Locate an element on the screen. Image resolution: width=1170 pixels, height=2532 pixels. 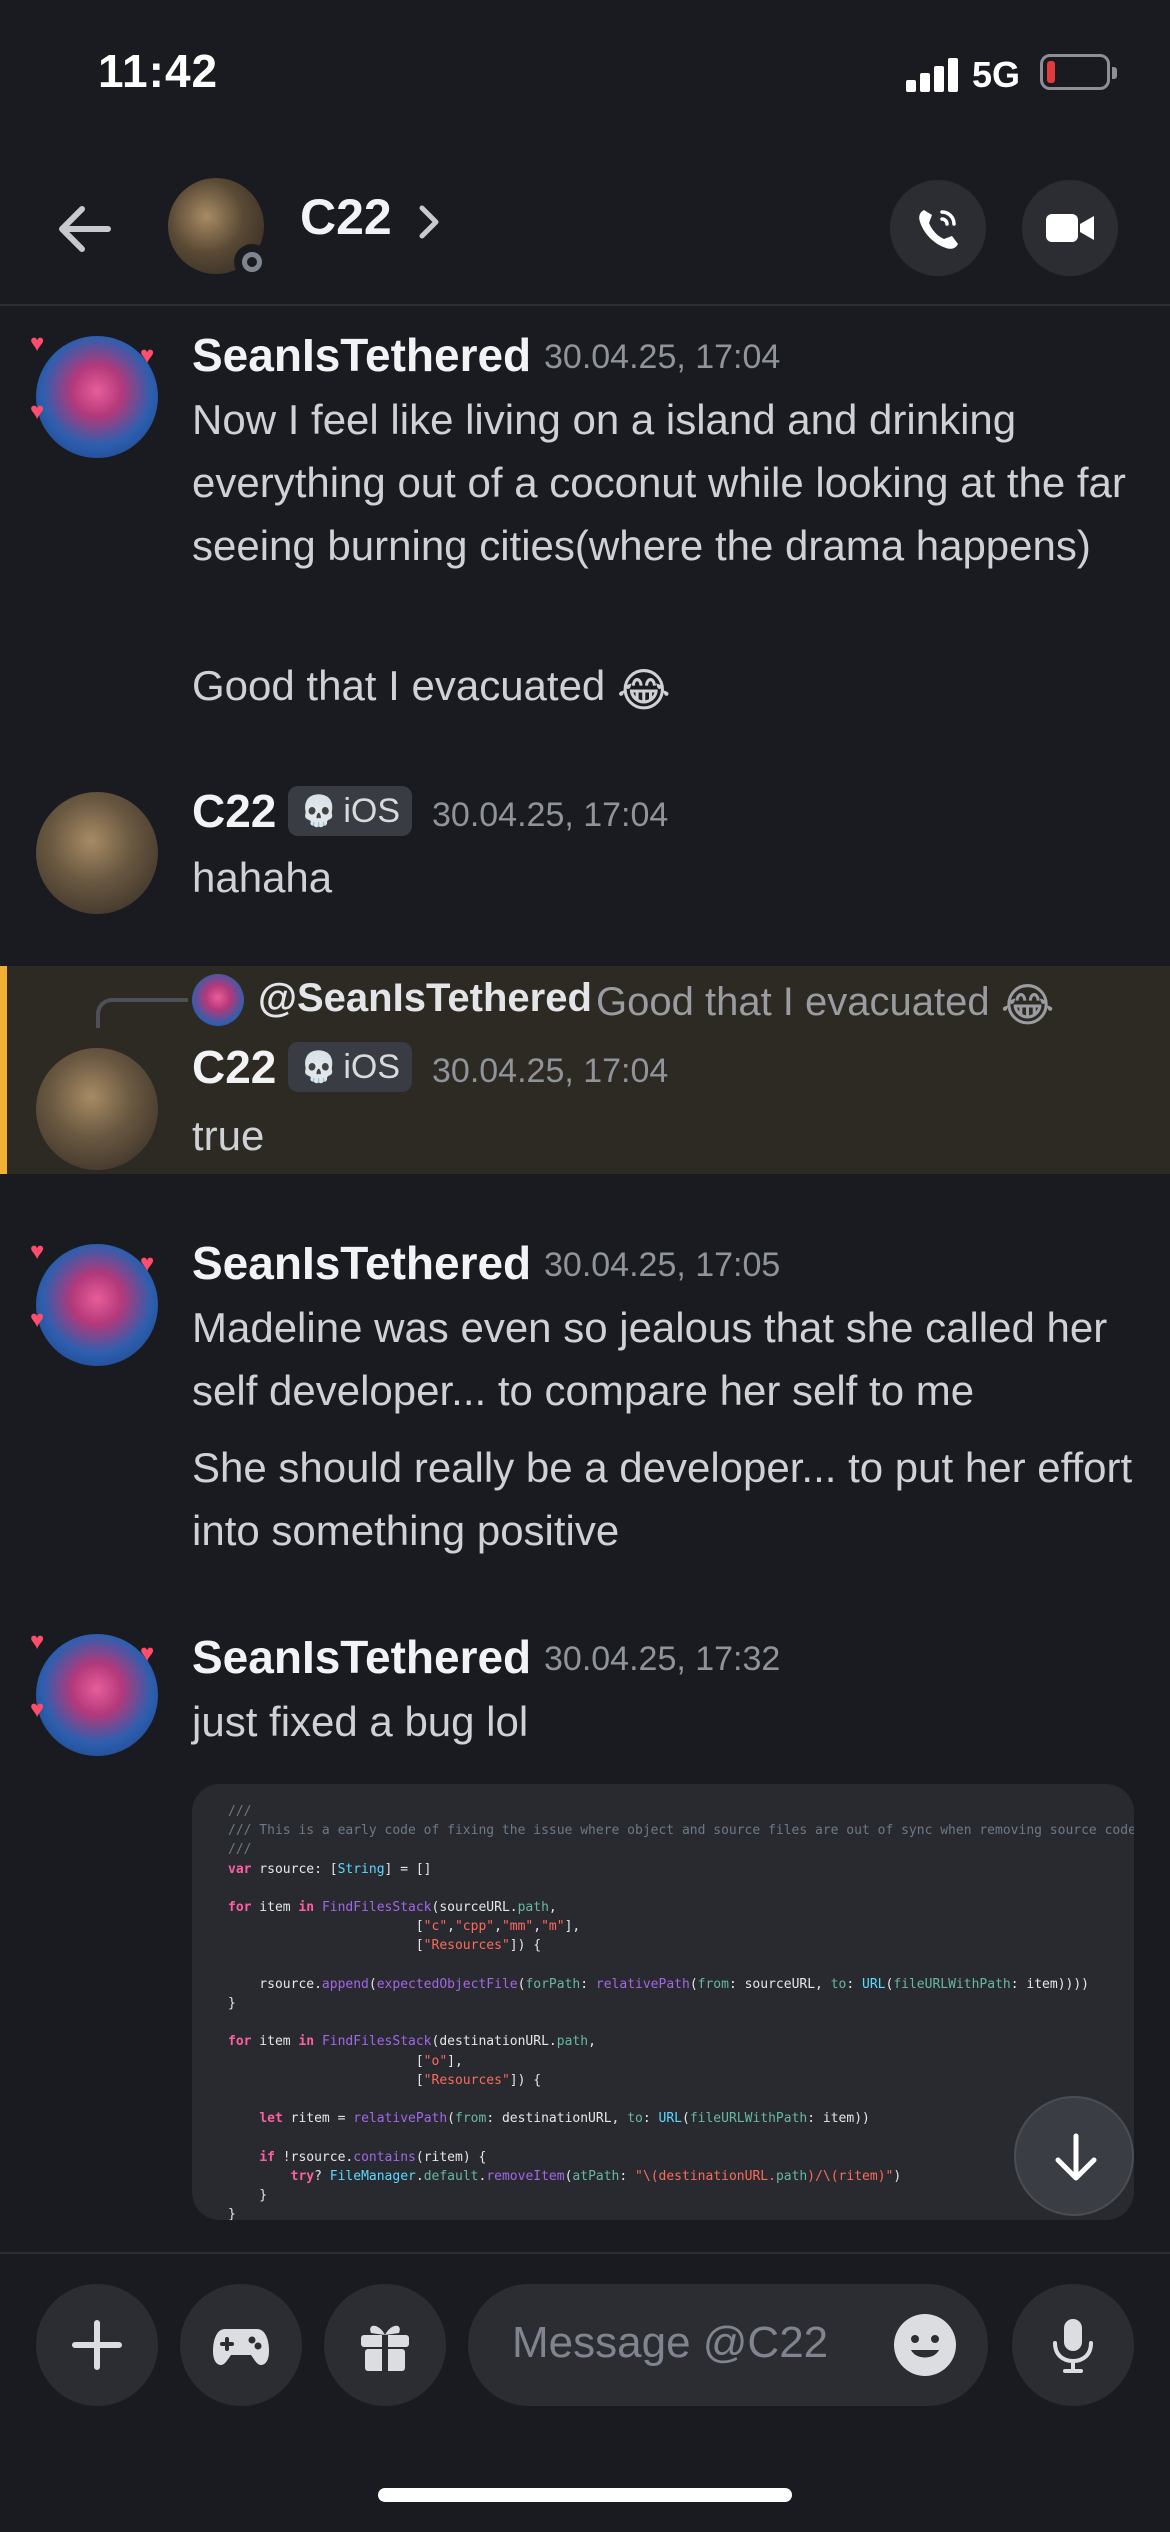
arrow-left-icon is located at coordinates (85, 229).